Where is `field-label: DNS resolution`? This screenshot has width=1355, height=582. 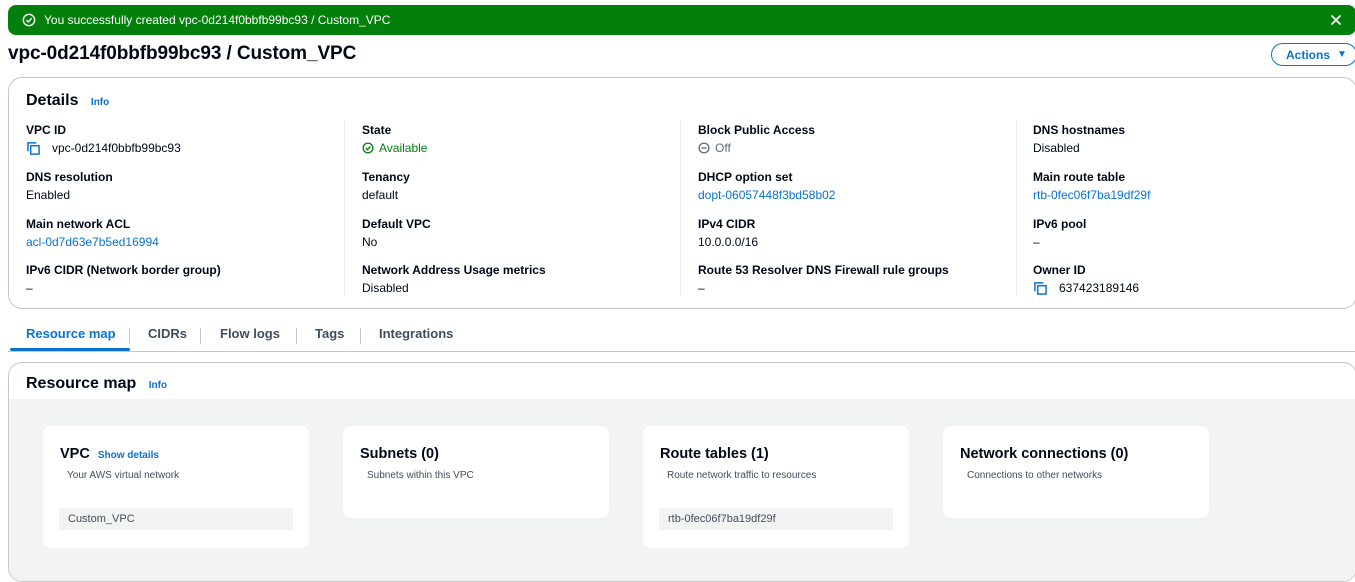 field-label: DNS resolution is located at coordinates (69, 177).